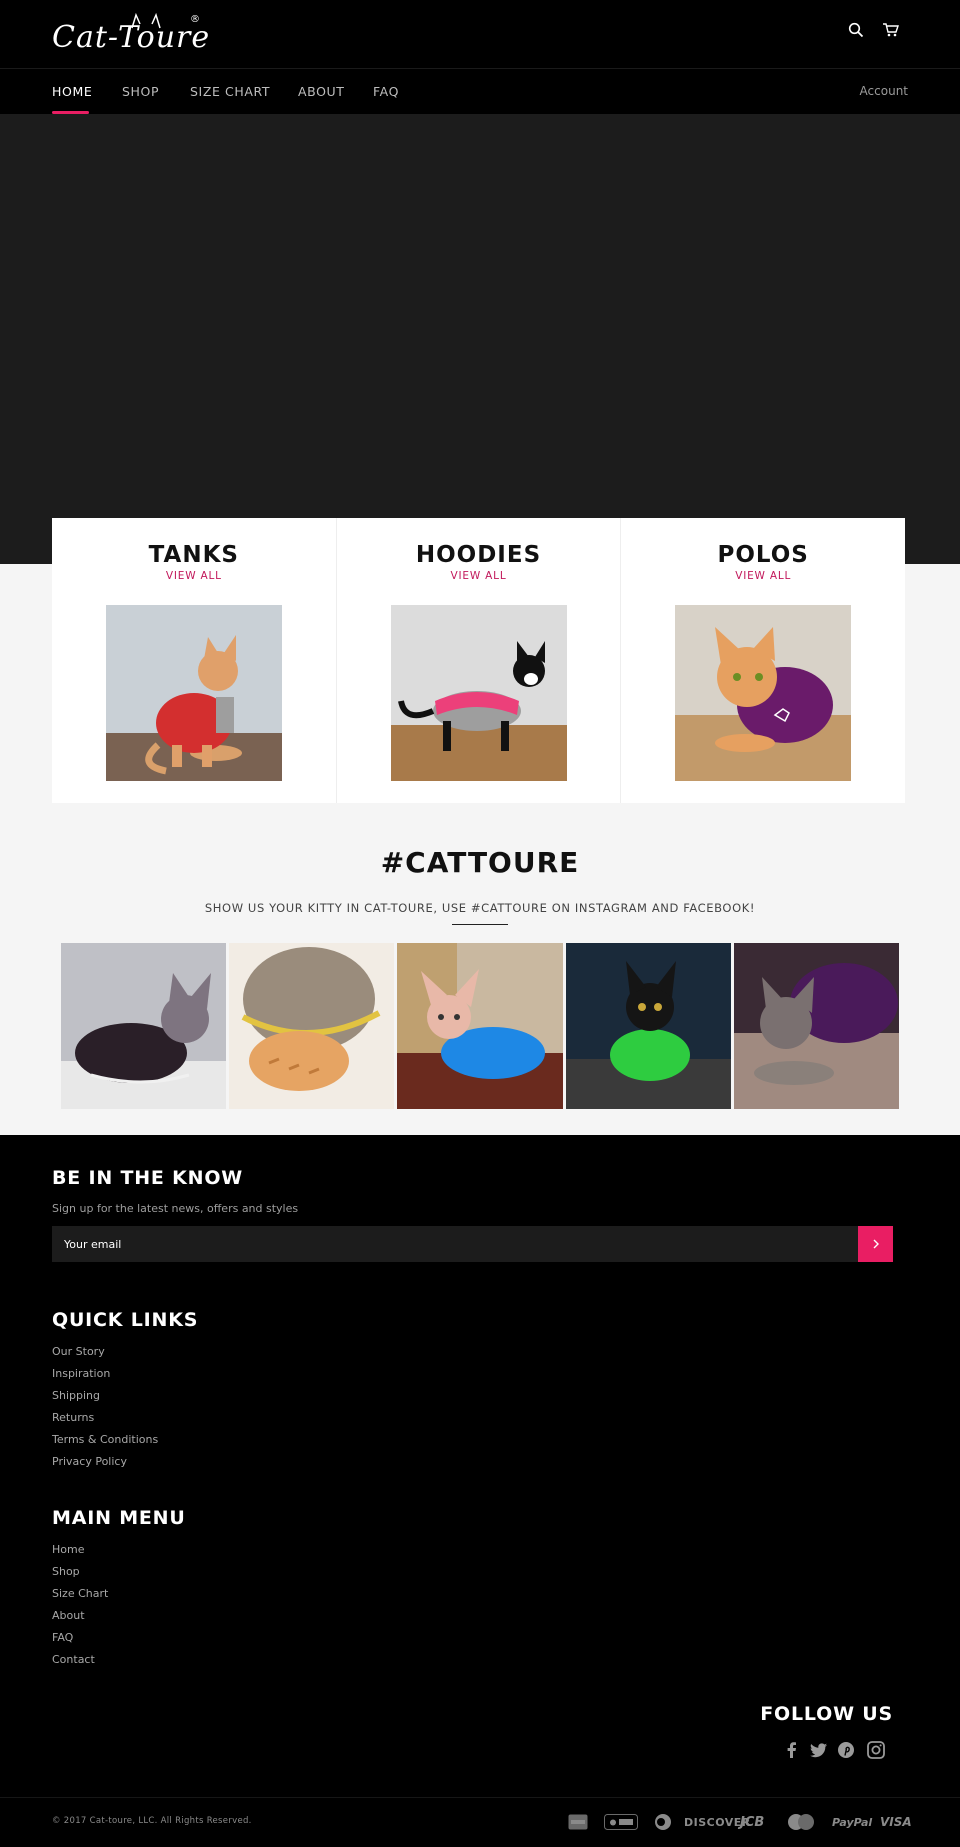 This screenshot has width=960, height=1847. What do you see at coordinates (852, 1822) in the screenshot?
I see `paypal-icon: PayPal` at bounding box center [852, 1822].